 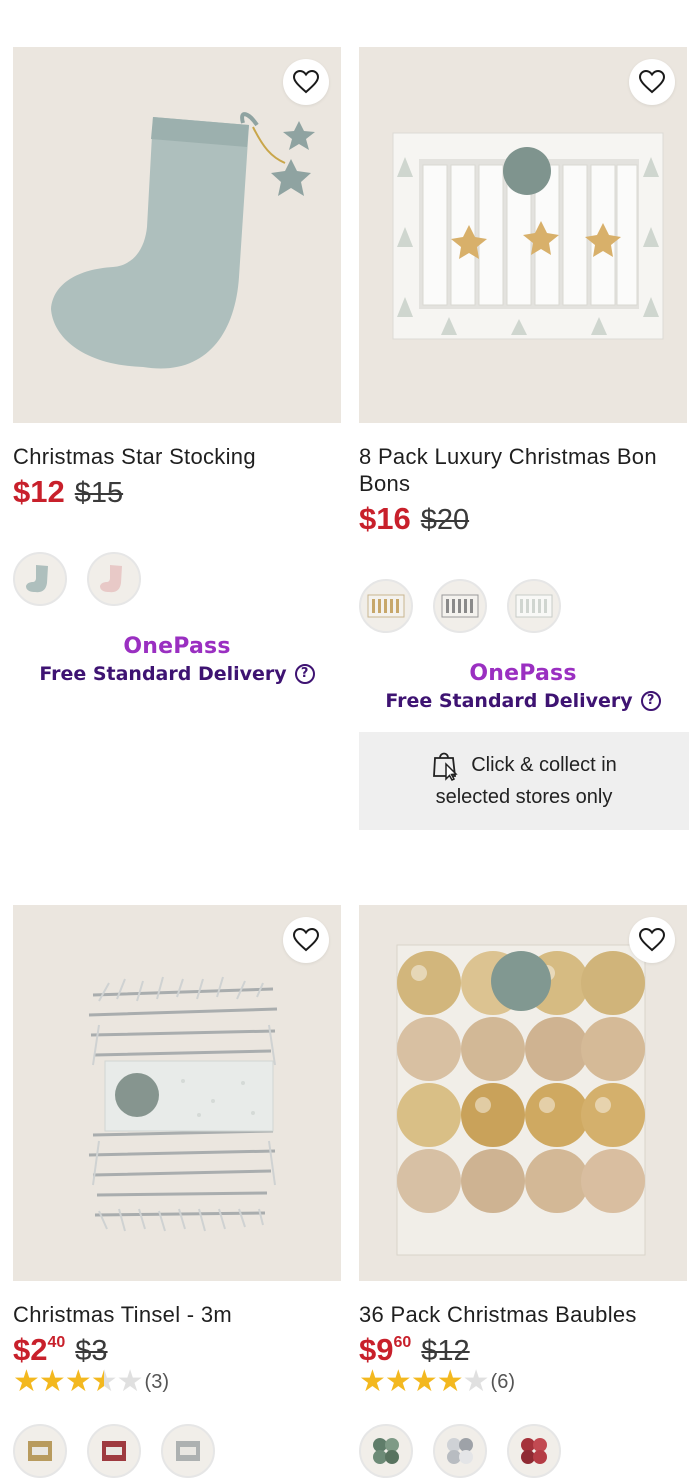 What do you see at coordinates (114, 579) in the screenshot?
I see `swatch-stocking-pink` at bounding box center [114, 579].